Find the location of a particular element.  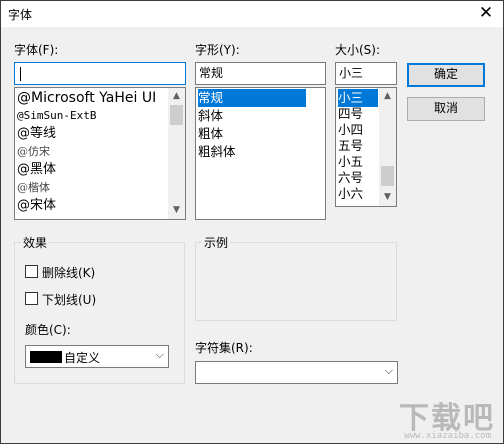

text-caret is located at coordinates (20, 74).